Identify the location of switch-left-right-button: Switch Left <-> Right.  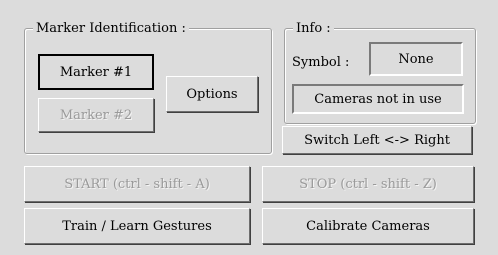
(377, 140).